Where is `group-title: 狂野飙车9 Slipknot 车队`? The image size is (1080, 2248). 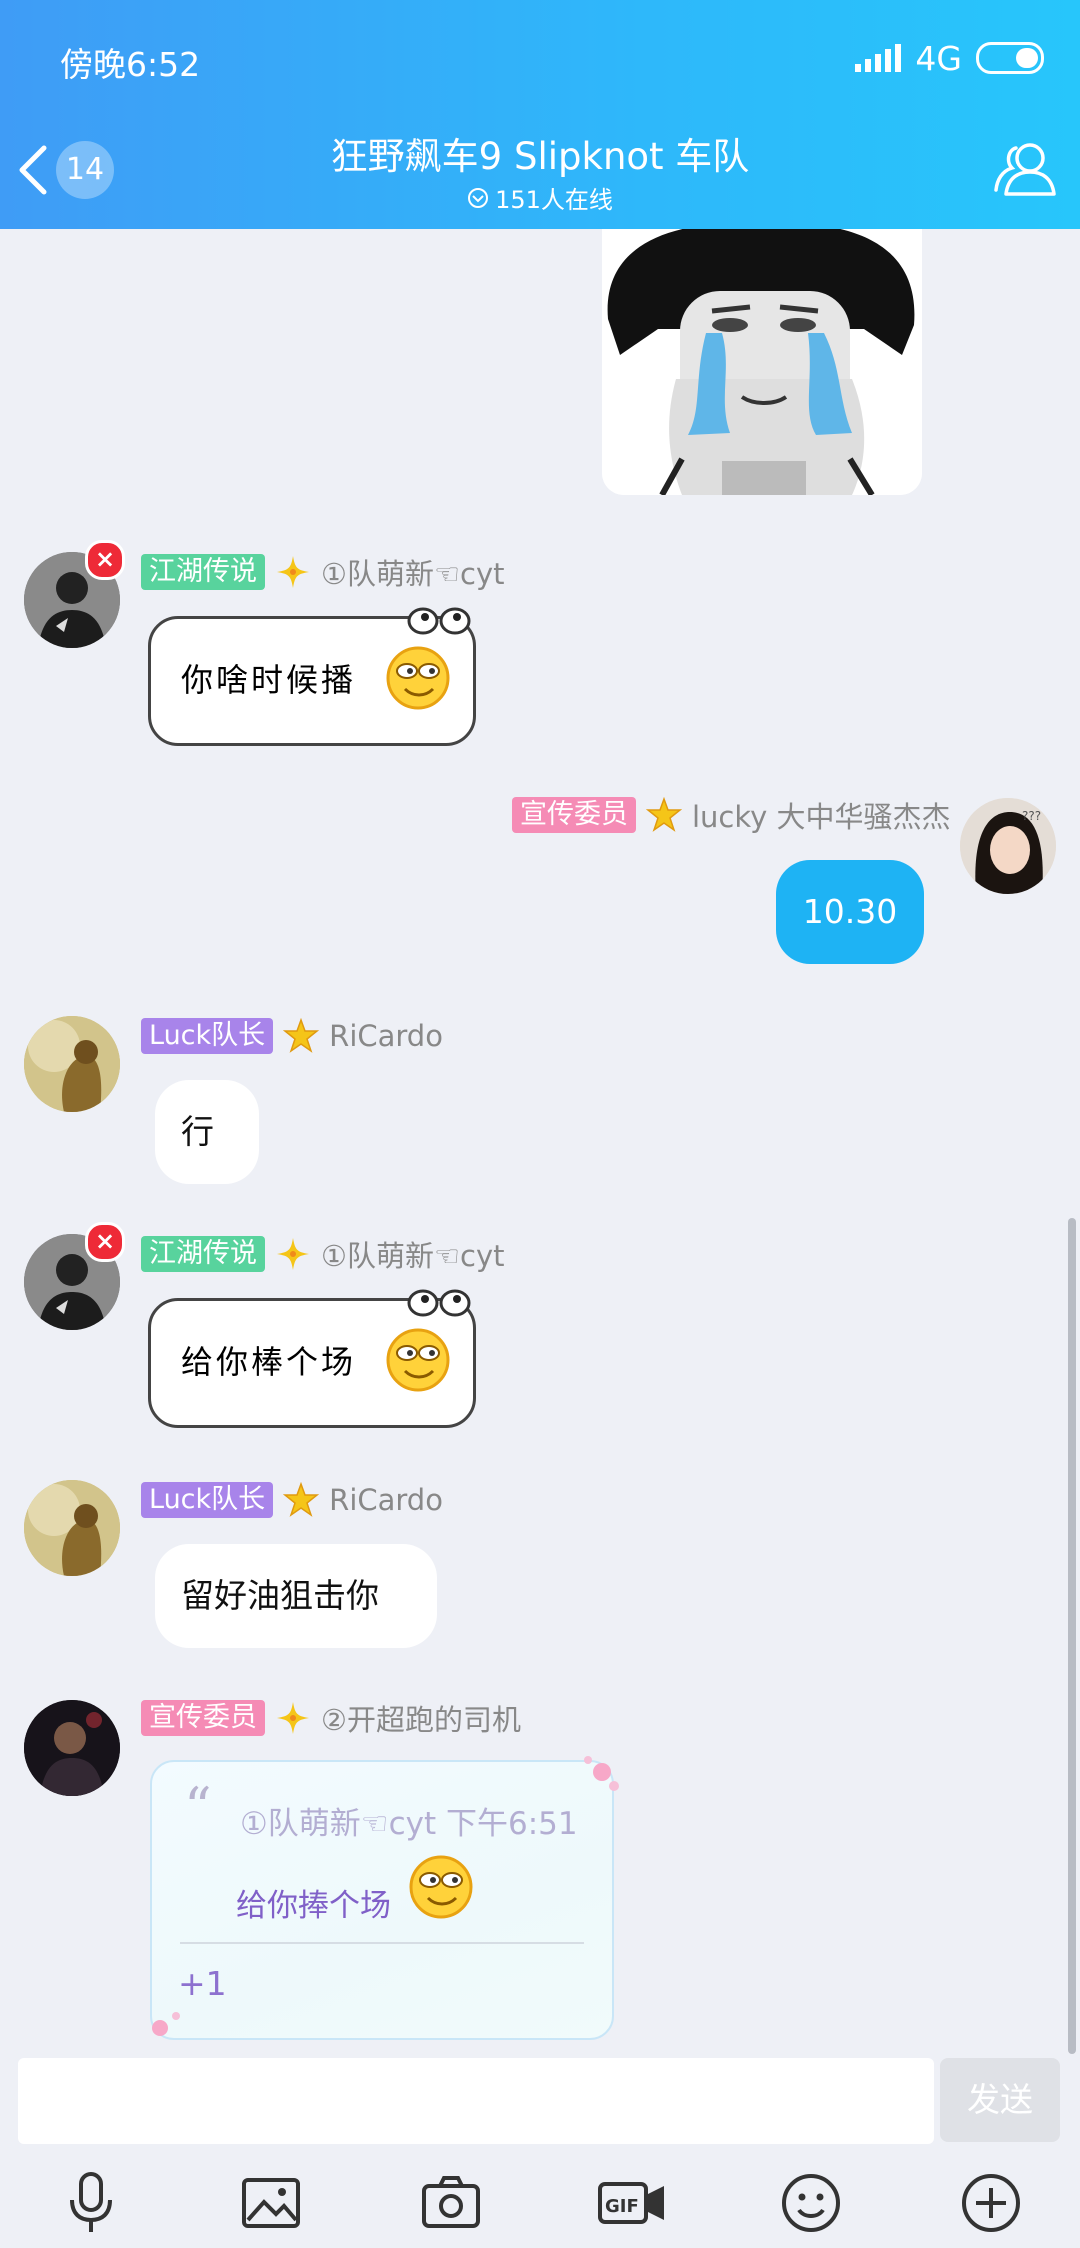 group-title: 狂野飙车9 Slipknot 车队 is located at coordinates (540, 153).